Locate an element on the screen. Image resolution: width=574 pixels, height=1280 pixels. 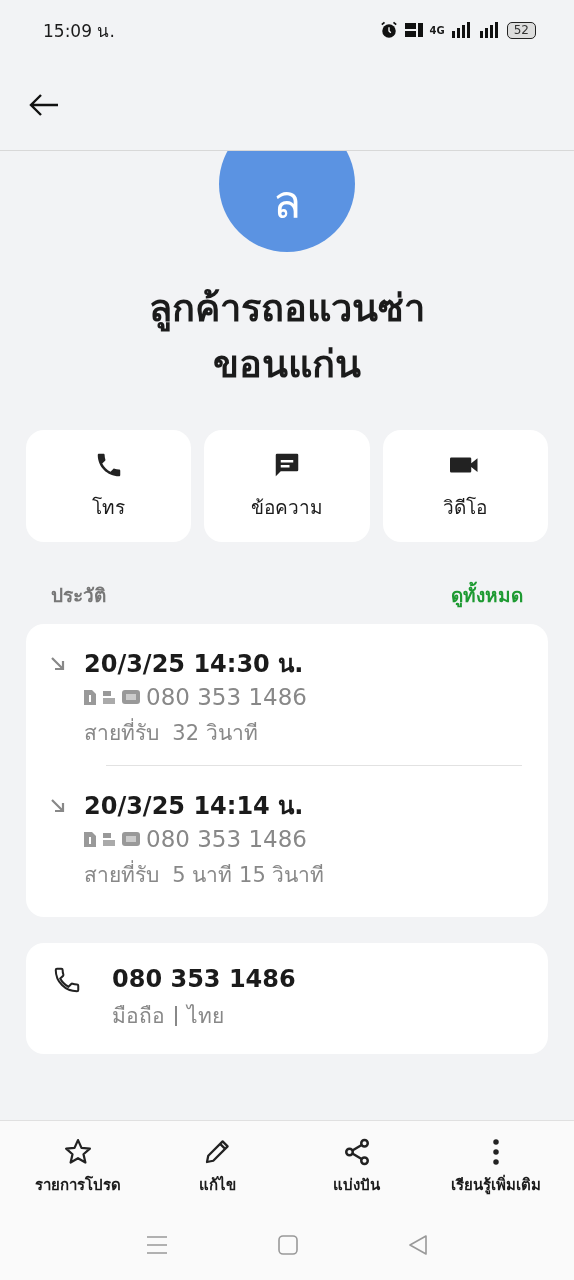
signal-icon is located at coordinates (460, 30).